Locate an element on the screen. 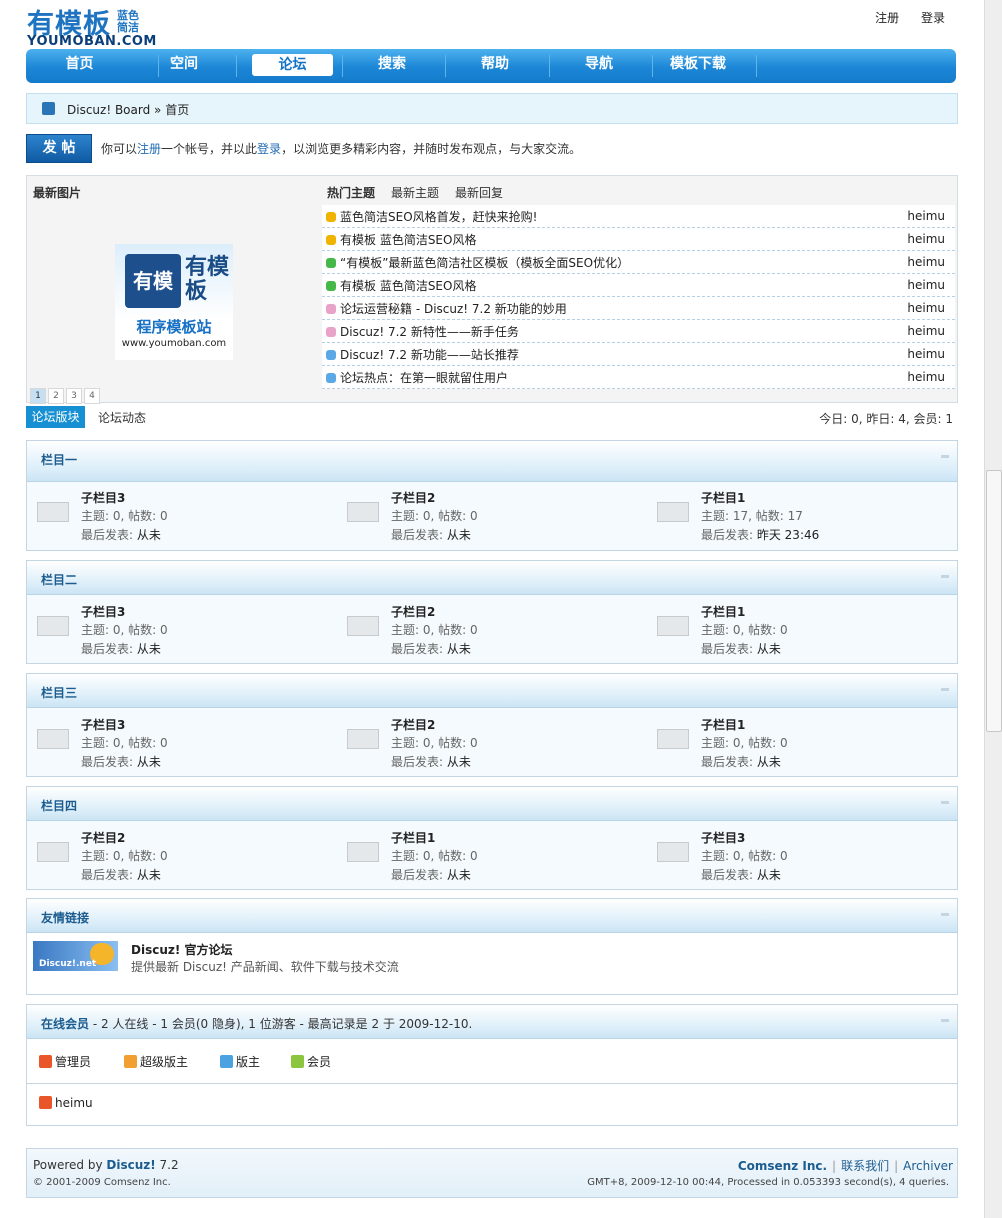  login-link: 登录 is located at coordinates (933, 18).